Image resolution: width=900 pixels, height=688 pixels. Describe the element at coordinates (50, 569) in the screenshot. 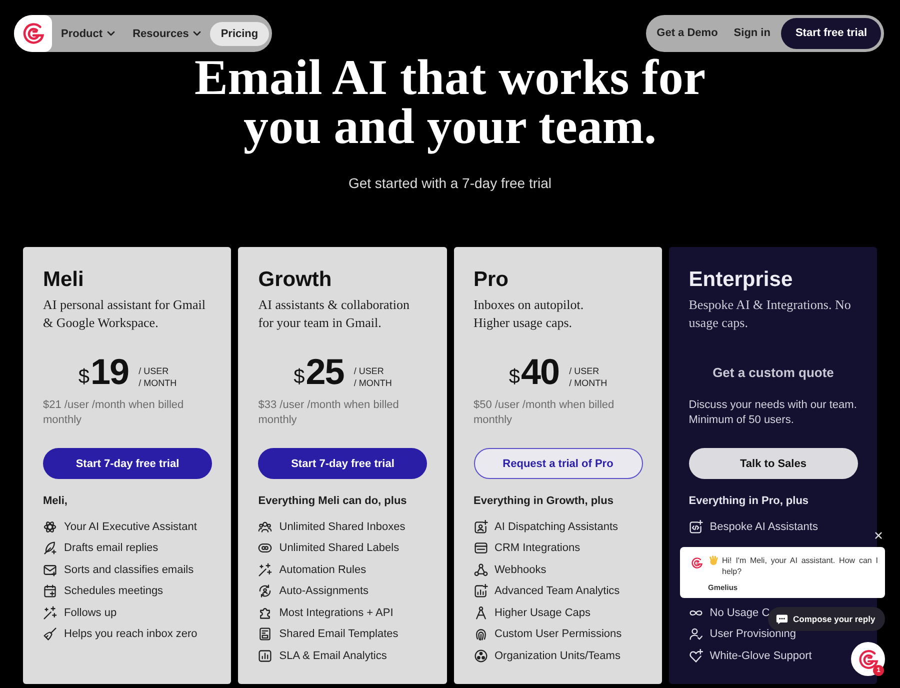

I see `envelope-icon` at that location.